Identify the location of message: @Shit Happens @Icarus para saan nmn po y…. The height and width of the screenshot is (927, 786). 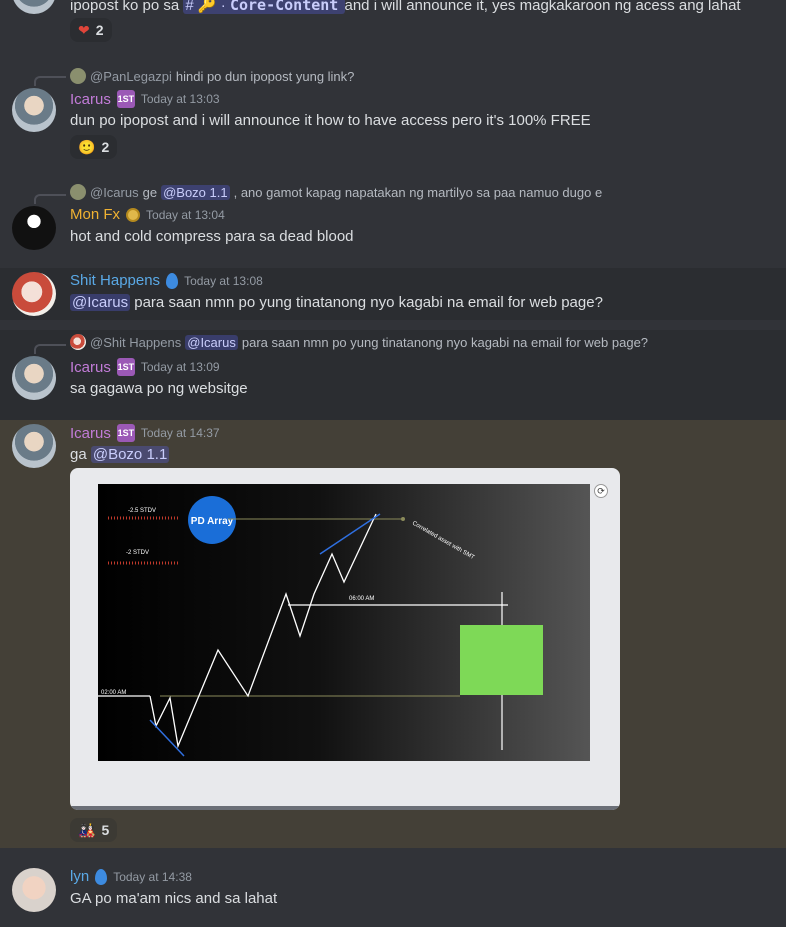
(393, 375).